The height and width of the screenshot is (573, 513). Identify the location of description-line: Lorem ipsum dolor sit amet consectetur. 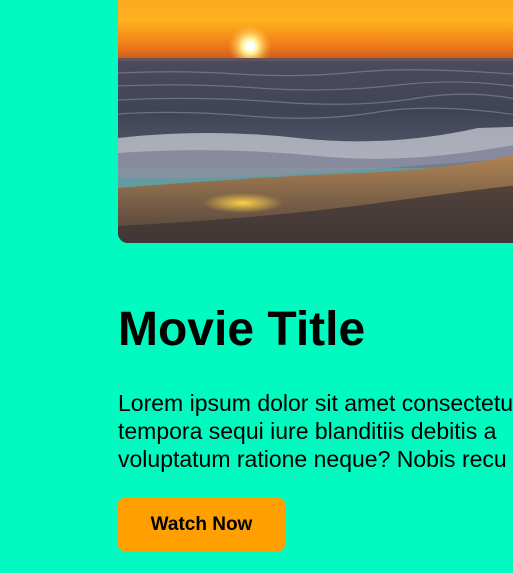
(315, 403).